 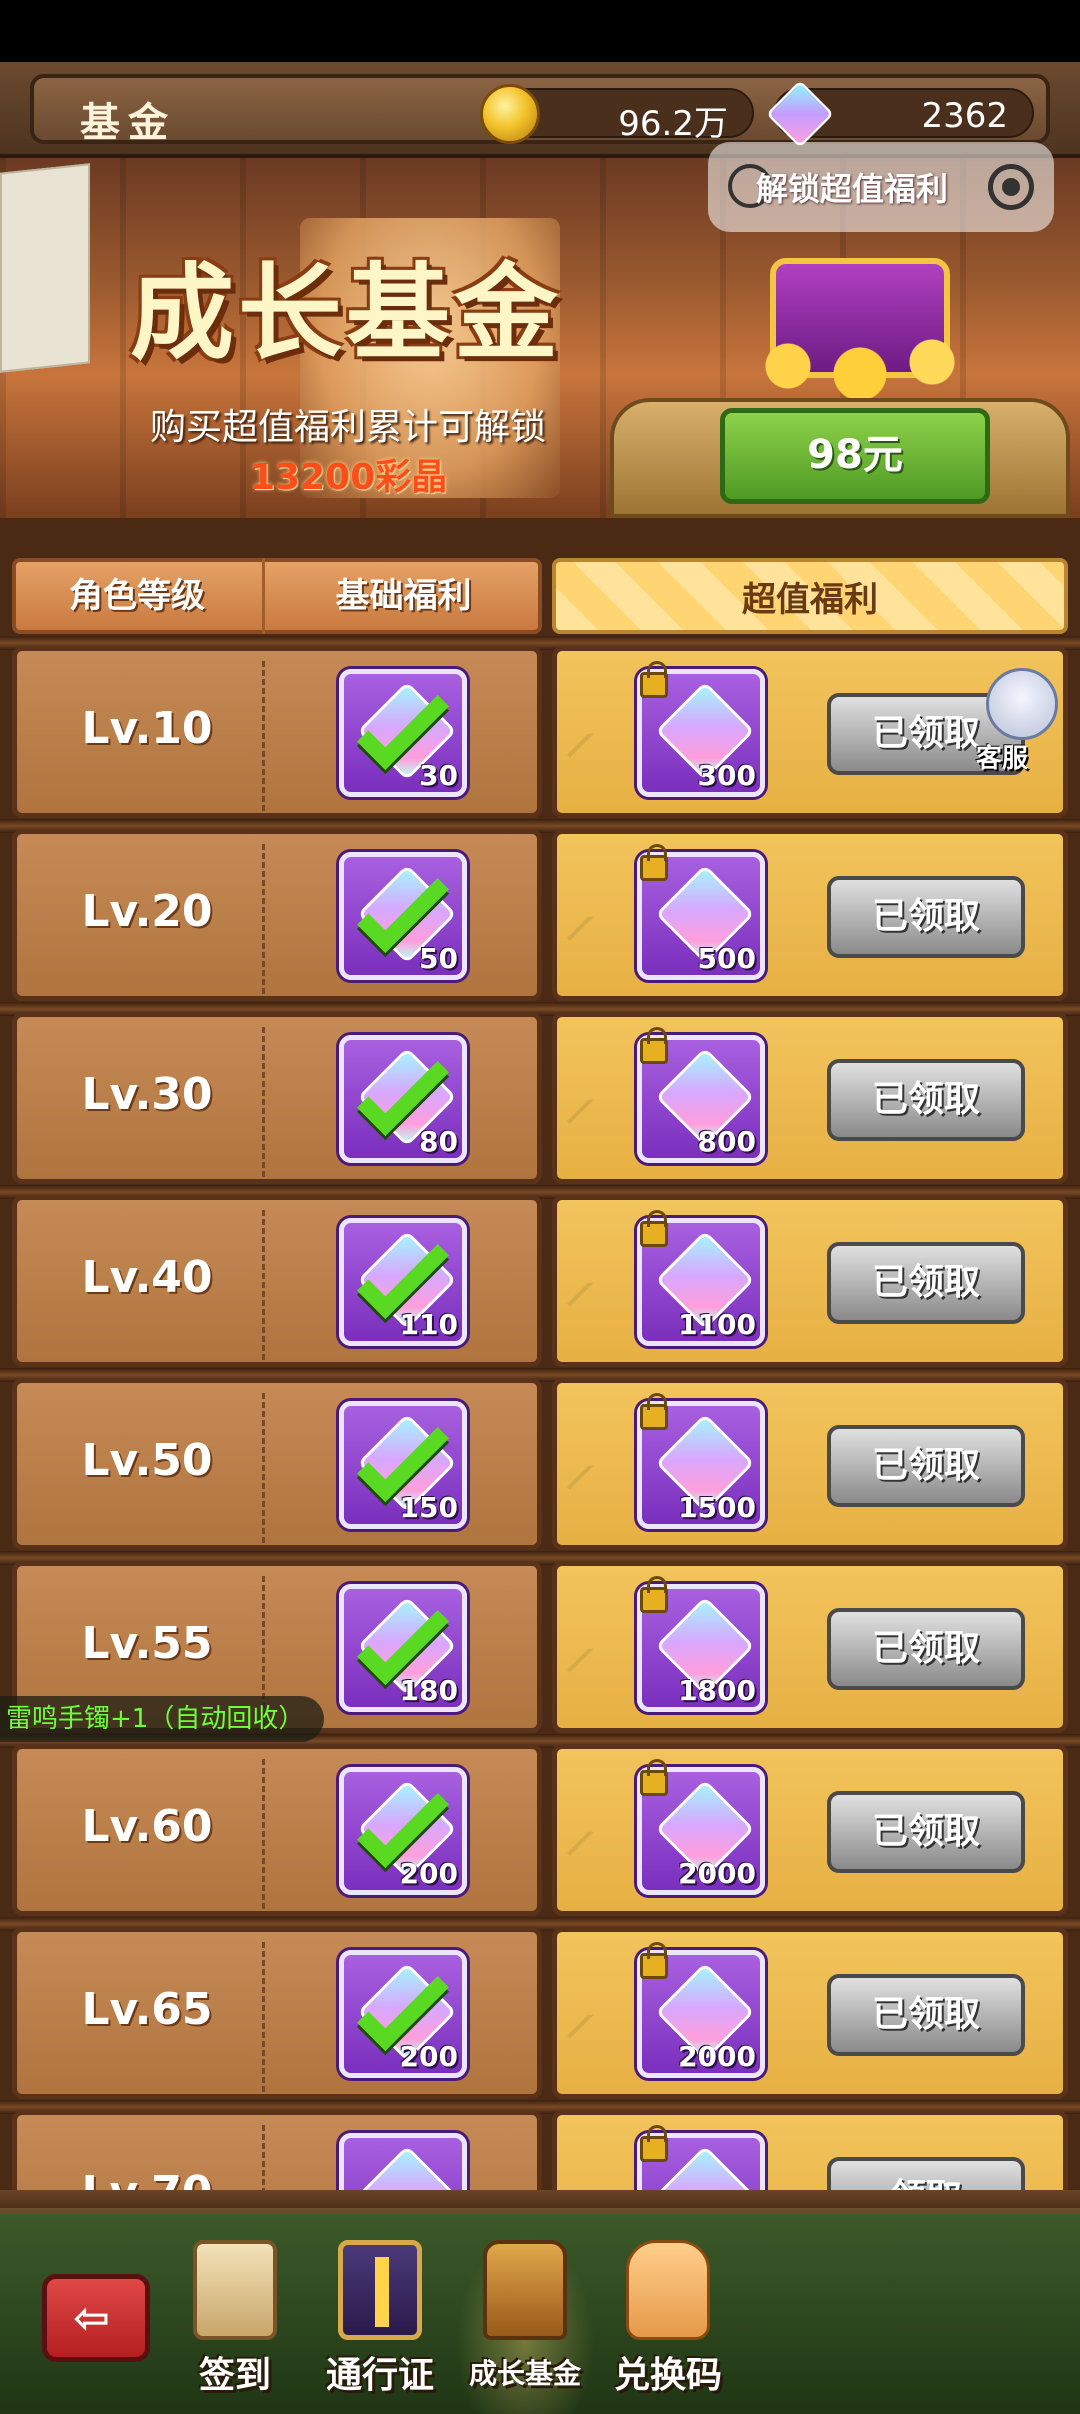 I want to click on premium-cell: 1800 已领取, so click(x=810, y=1647).